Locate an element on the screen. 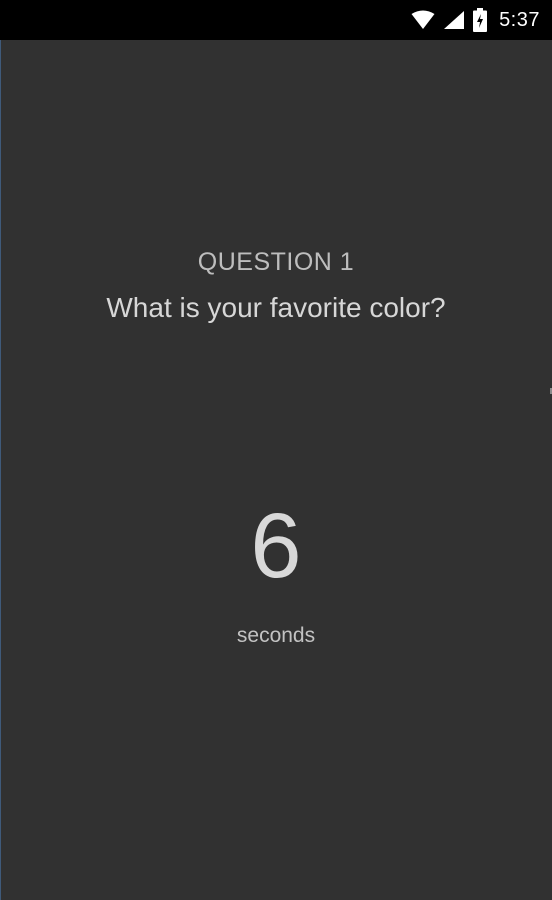 This screenshot has height=900, width=552. status-icons: 5:37 is located at coordinates (475, 20).